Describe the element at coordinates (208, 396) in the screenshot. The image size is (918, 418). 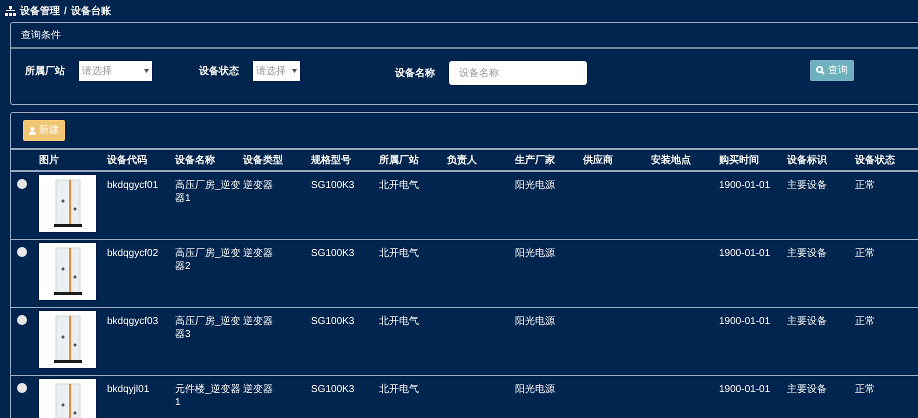
I see `table-cell: 元件楼_逆变器1` at that location.